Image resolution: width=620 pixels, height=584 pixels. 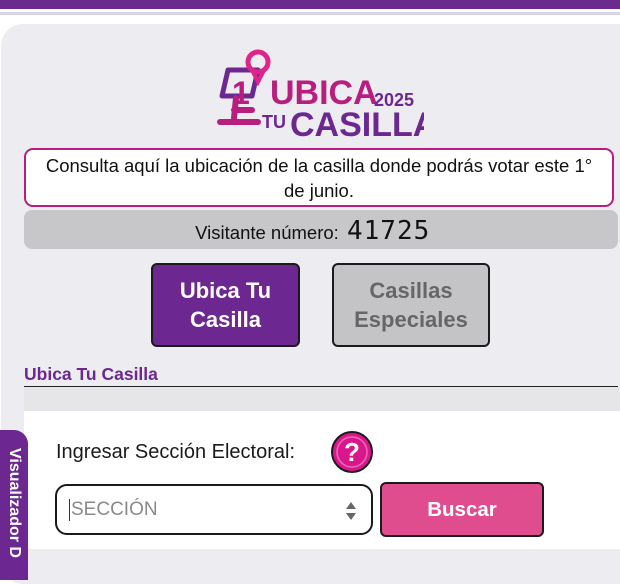 I want to click on logo-number: 1, so click(x=241, y=93).